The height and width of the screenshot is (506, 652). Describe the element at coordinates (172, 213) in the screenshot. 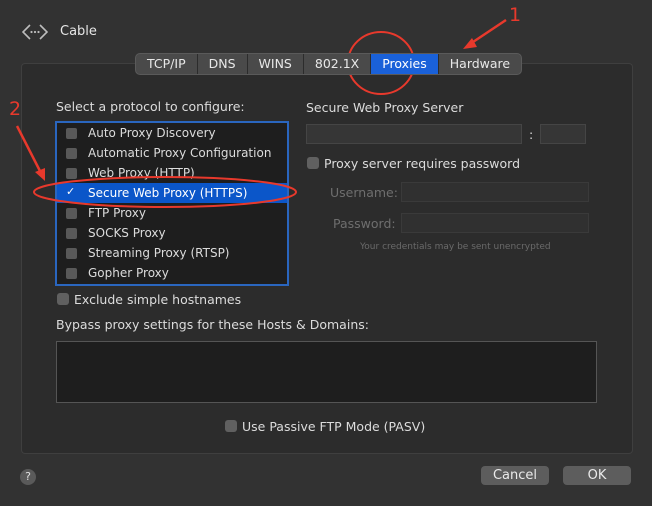

I see `protocol-item-ftp-proxy: FTP Proxy` at that location.